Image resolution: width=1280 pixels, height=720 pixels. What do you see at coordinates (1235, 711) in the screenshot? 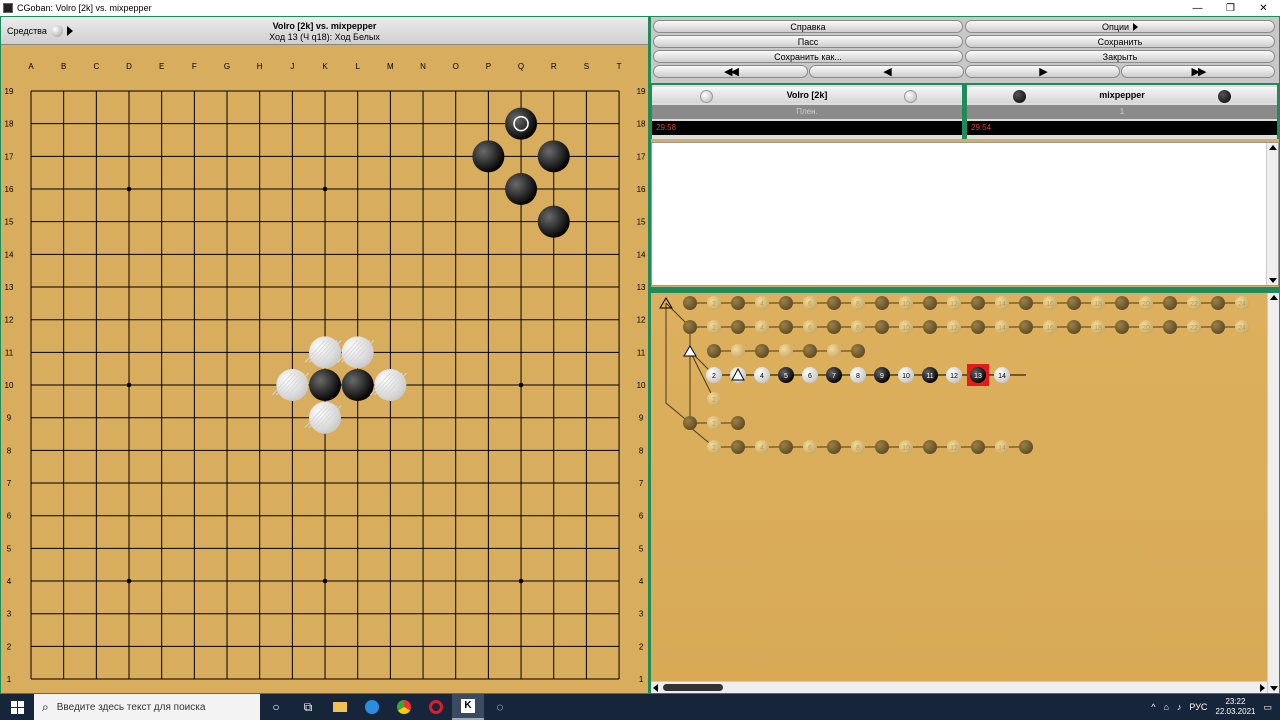
I see `clock-date: 22.03.2021` at bounding box center [1235, 711].